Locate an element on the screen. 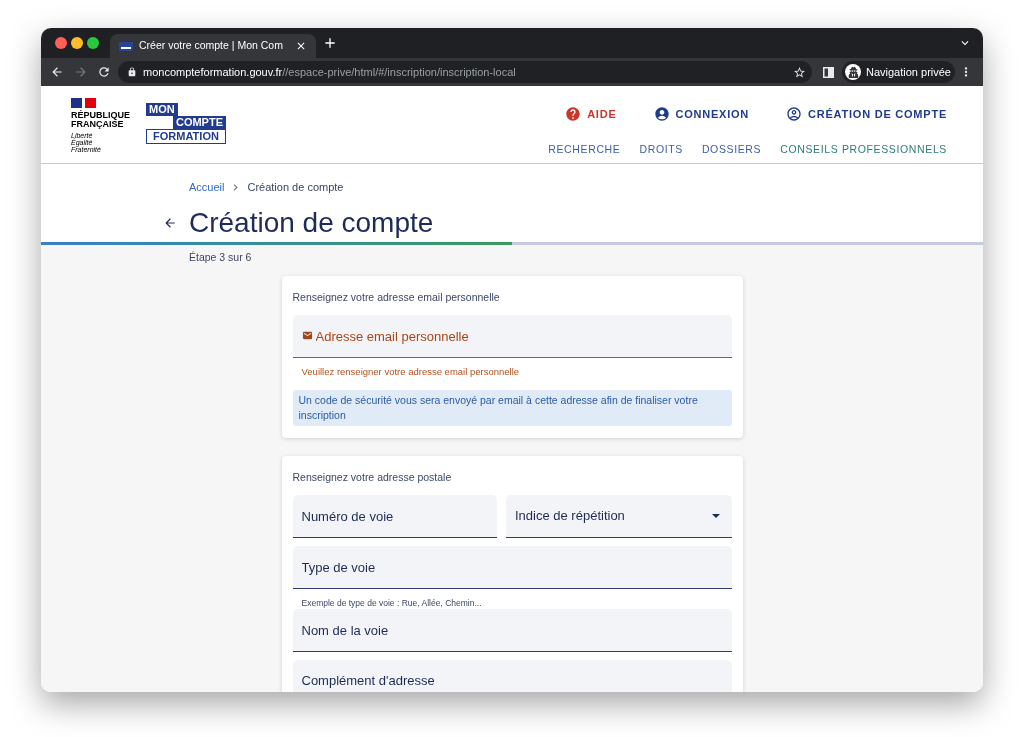  logo-word: COMPTE is located at coordinates (199, 122).